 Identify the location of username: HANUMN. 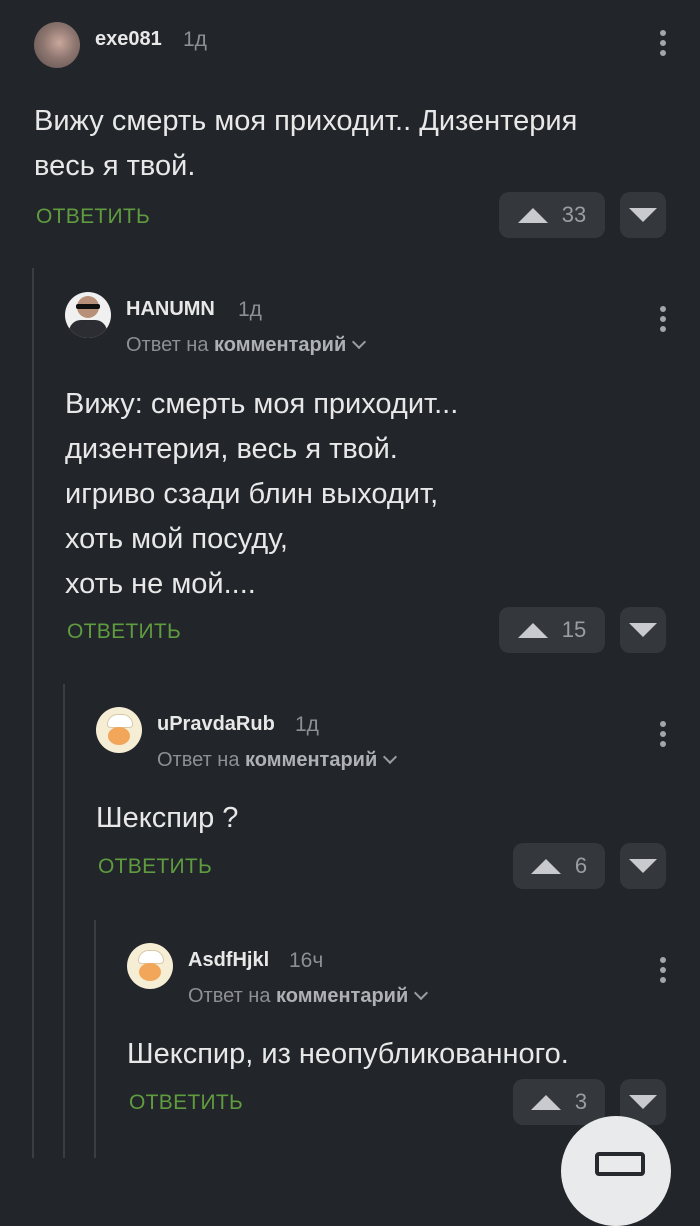
(170, 309).